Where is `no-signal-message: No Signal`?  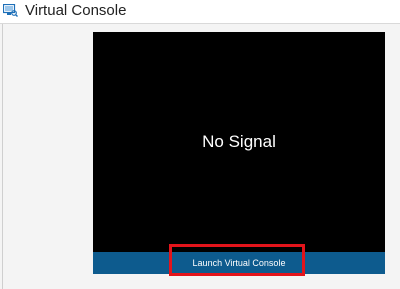
no-signal-message: No Signal is located at coordinates (239, 141).